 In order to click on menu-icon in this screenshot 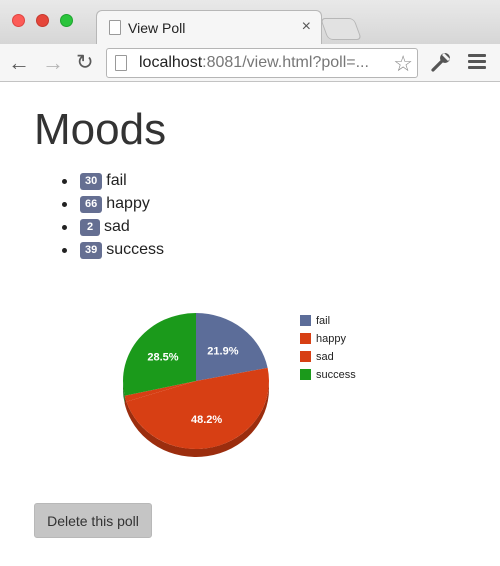, I will do `click(477, 62)`.